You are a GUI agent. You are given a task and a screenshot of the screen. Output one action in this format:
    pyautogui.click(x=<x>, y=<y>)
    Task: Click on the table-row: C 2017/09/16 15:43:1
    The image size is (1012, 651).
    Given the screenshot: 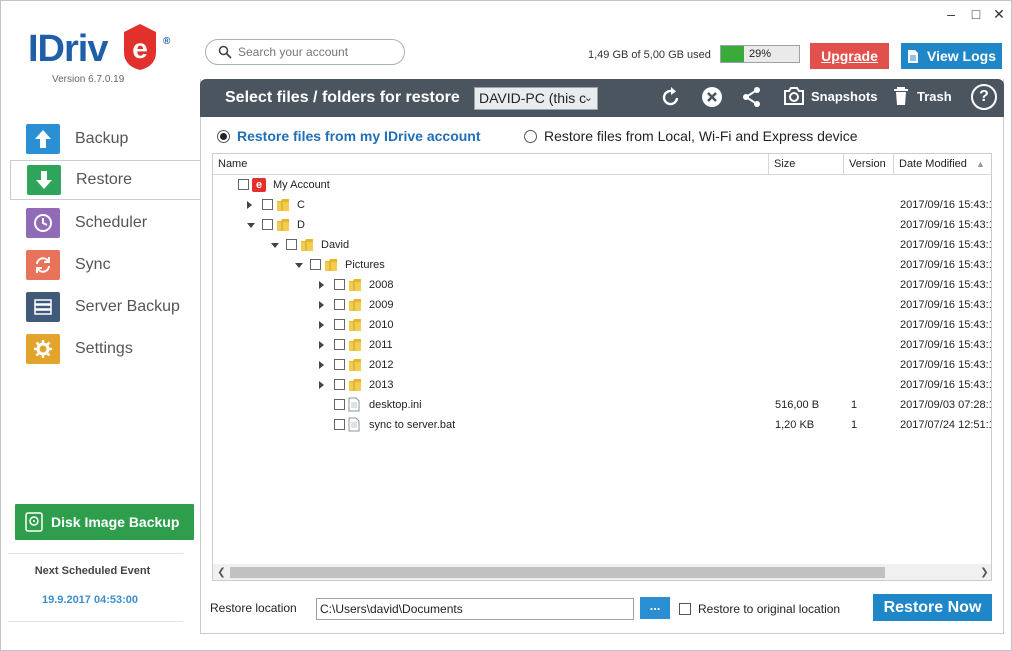 What is the action you would take?
    pyautogui.click(x=602, y=205)
    